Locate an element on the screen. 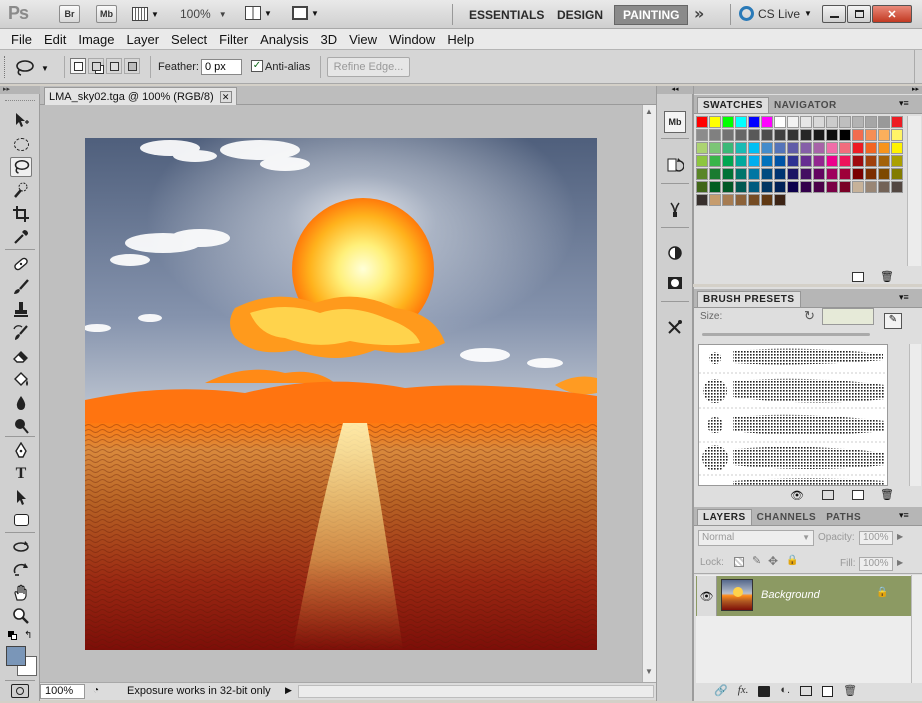  history-brush-tool-icon is located at coordinates (21, 333).